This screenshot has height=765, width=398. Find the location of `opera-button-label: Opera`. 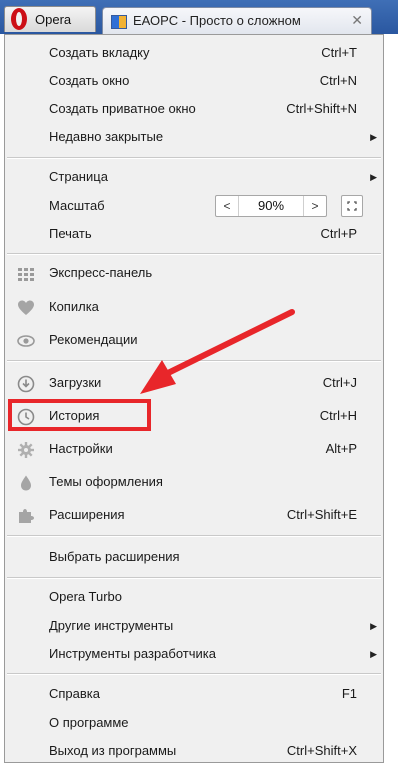

opera-button-label: Opera is located at coordinates (53, 19).